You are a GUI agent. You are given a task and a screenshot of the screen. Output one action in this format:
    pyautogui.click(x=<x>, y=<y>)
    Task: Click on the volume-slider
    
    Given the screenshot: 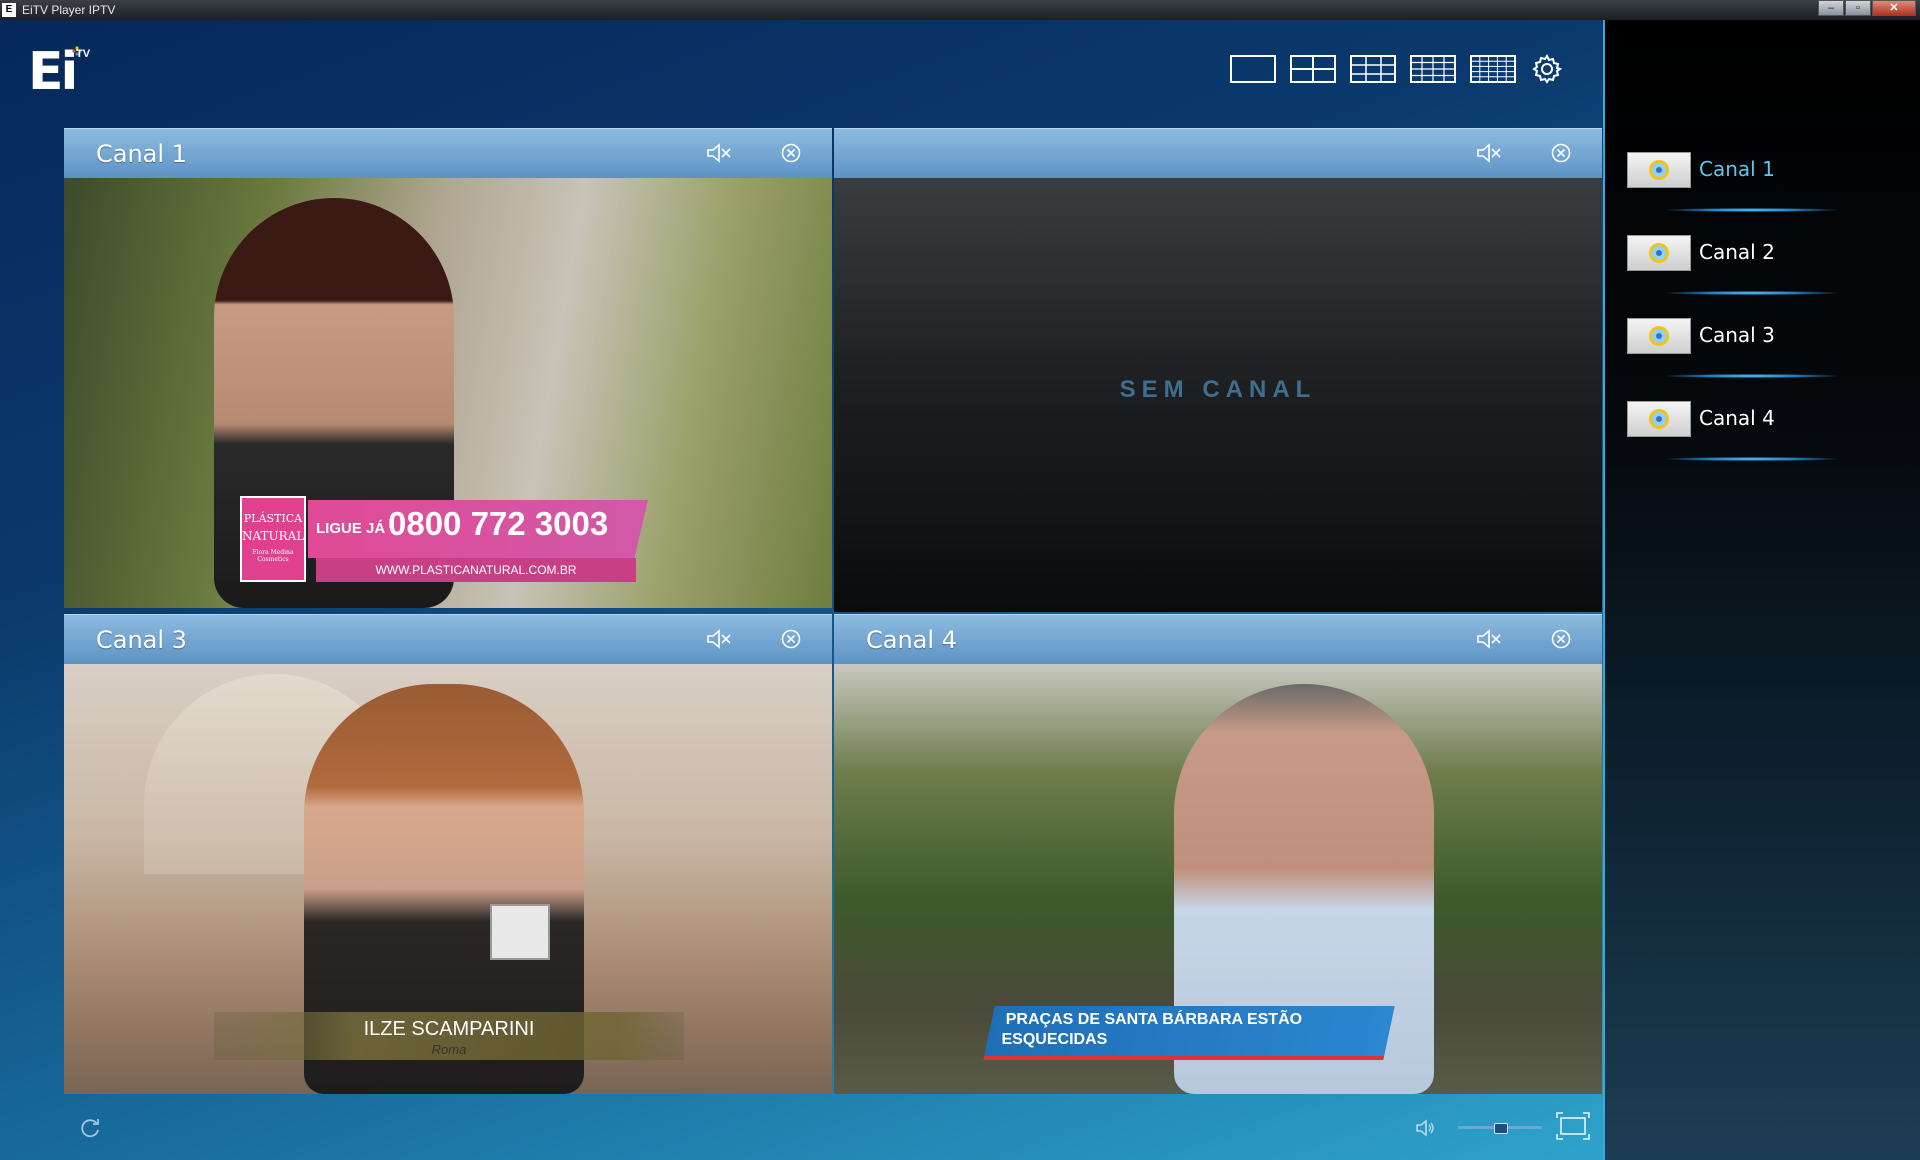 What is the action you would take?
    pyautogui.click(x=1500, y=1128)
    